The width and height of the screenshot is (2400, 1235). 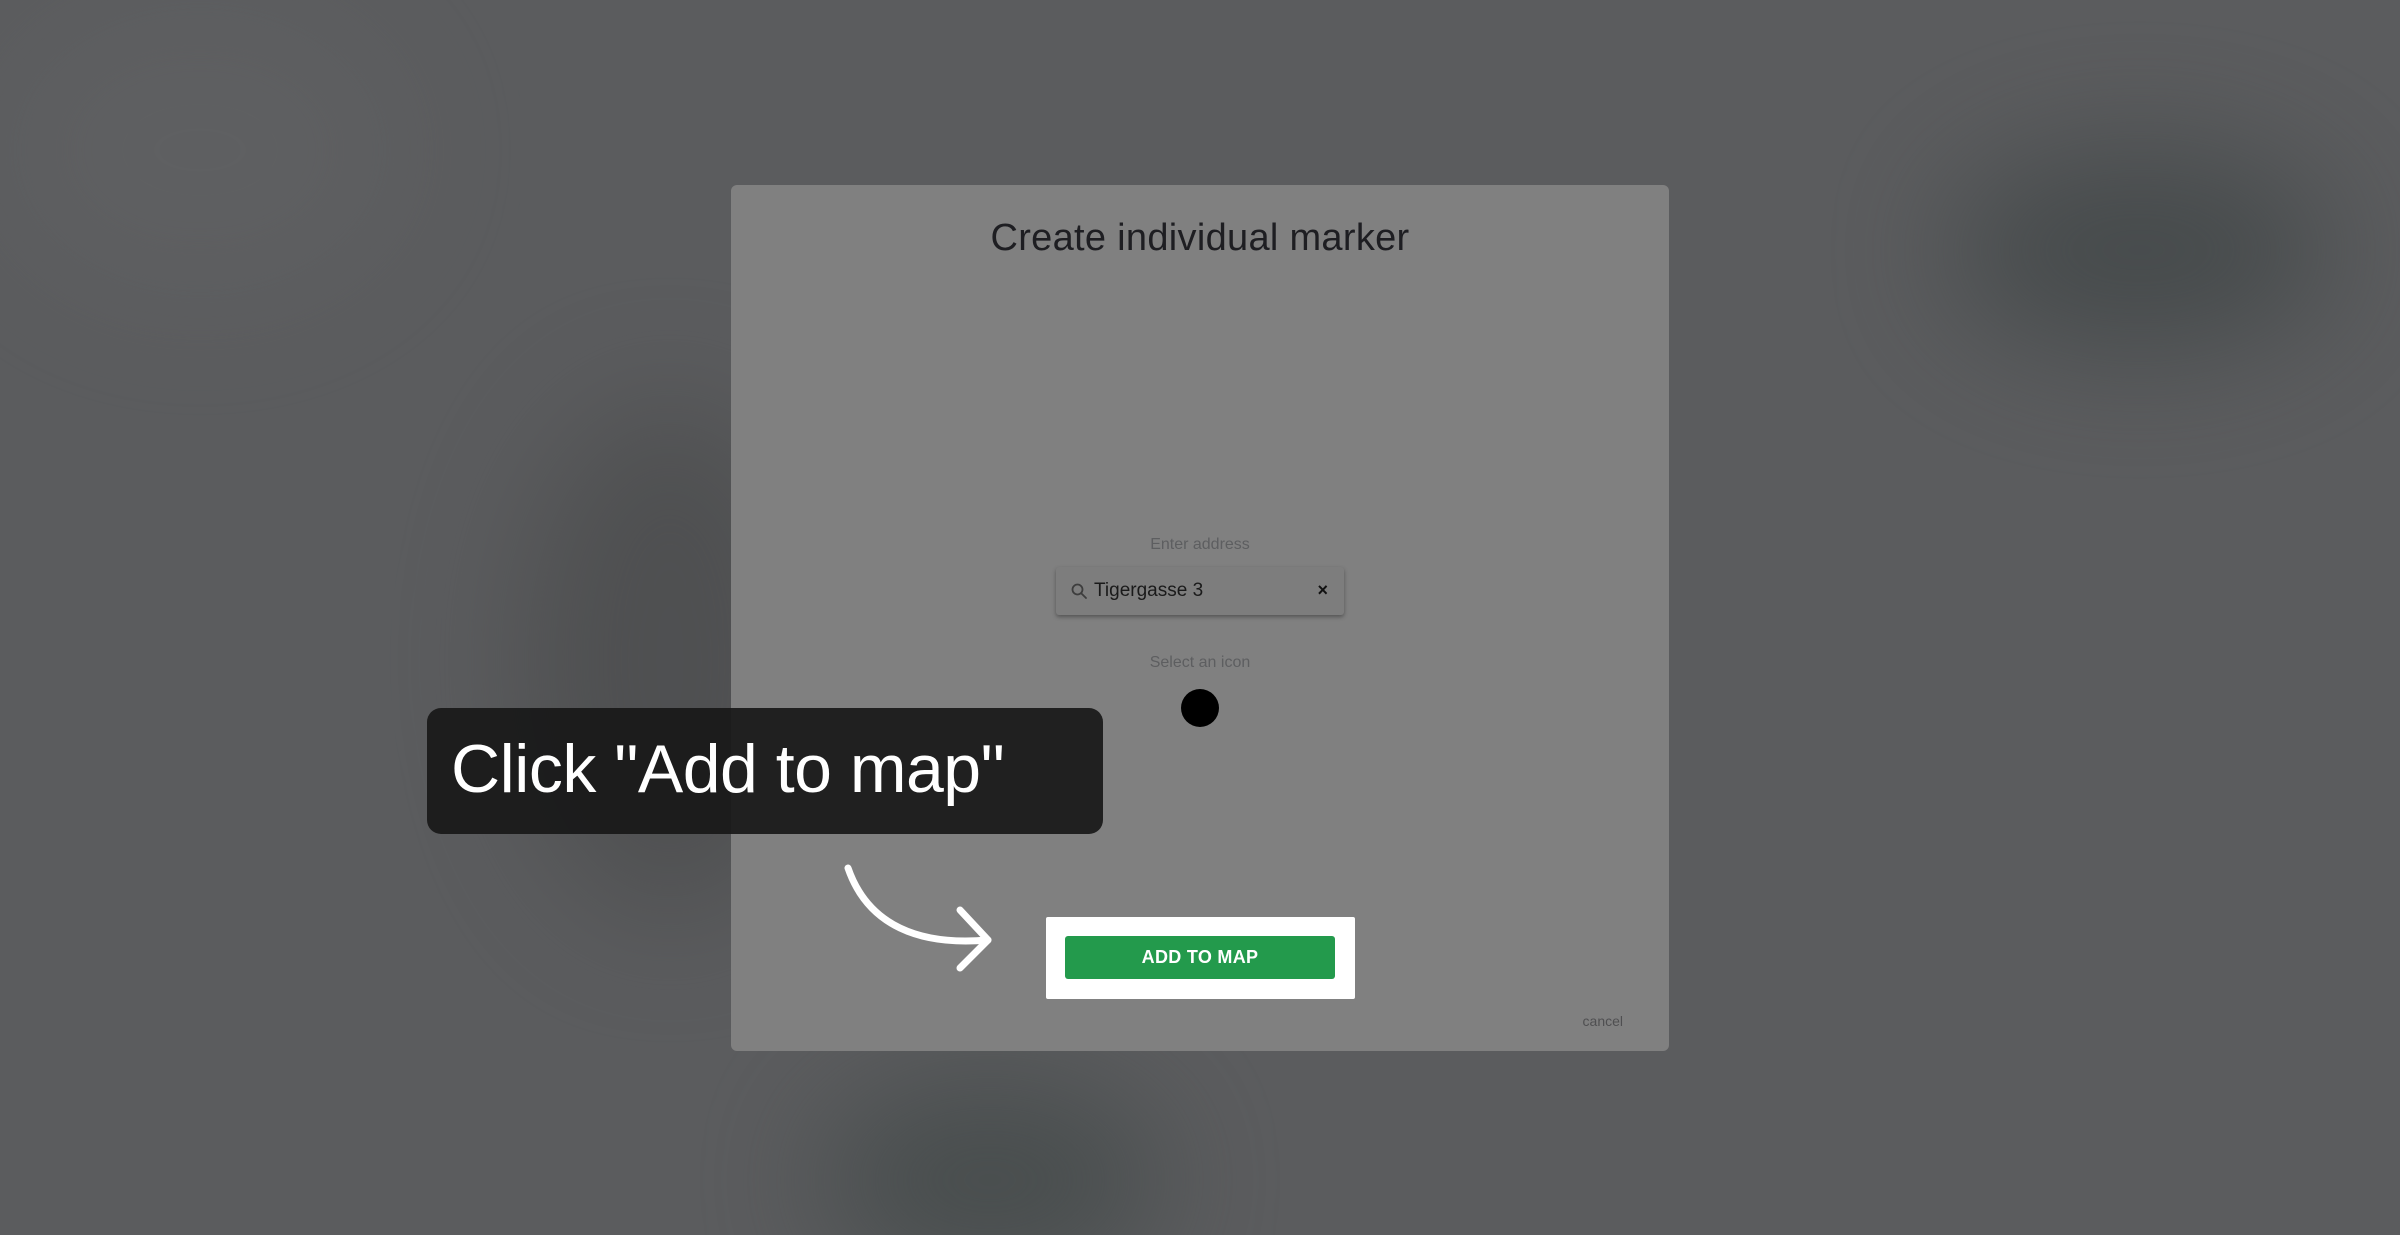 What do you see at coordinates (1194, 591) in the screenshot?
I see `address-input` at bounding box center [1194, 591].